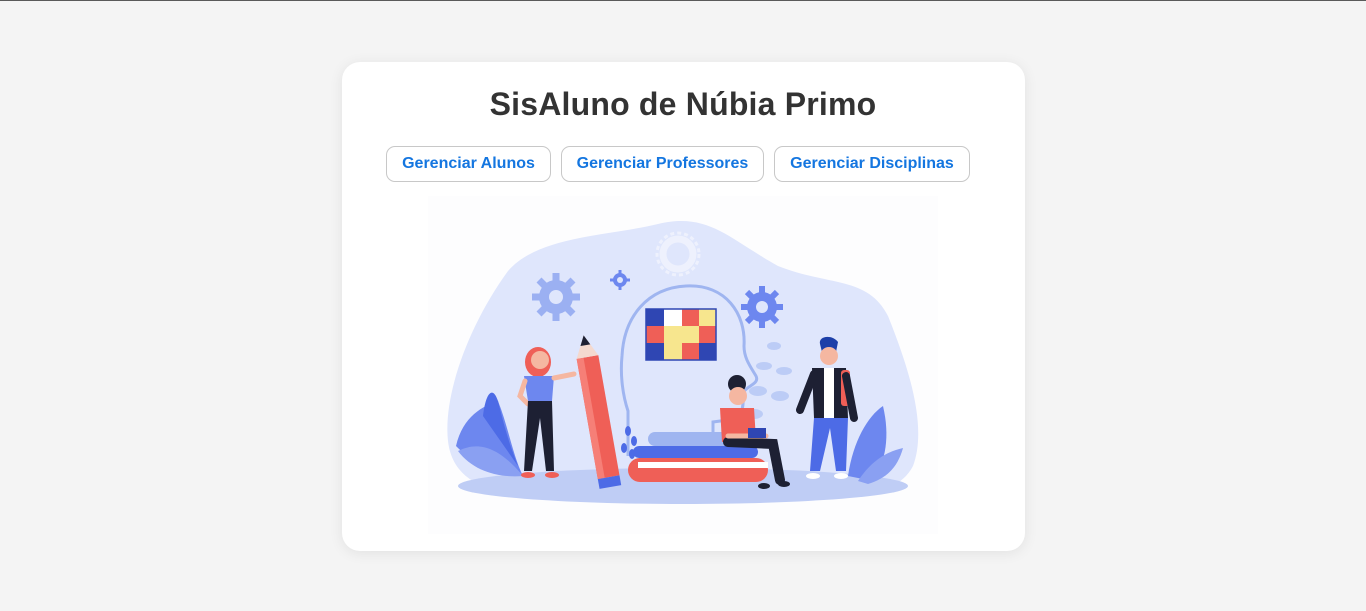 The height and width of the screenshot is (611, 1366). Describe the element at coordinates (468, 164) in the screenshot. I see `manage-students-button: Gerenciar Alunos` at that location.